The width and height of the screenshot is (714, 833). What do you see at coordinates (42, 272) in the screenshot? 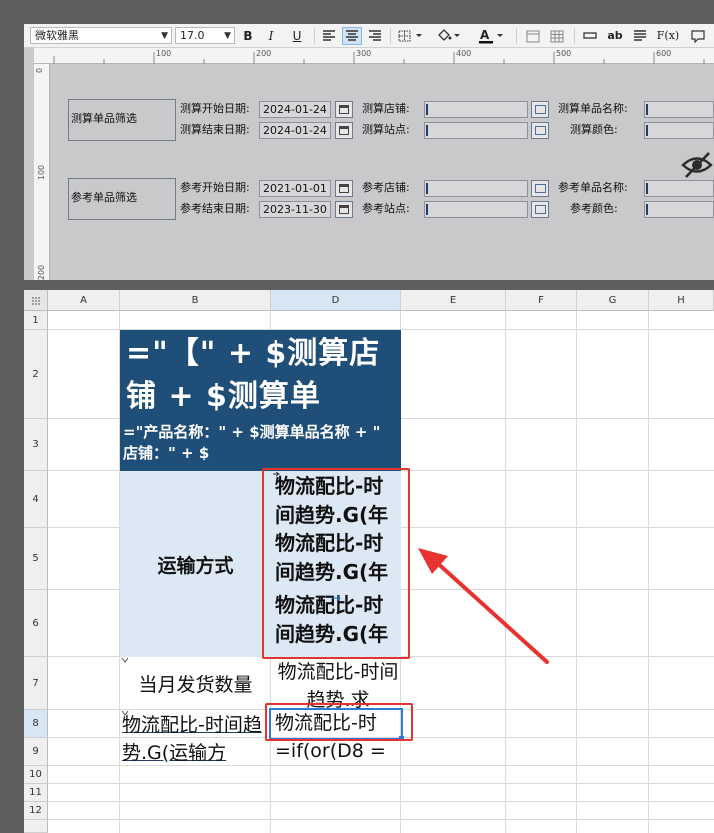
I see `ruler-mark: 200` at bounding box center [42, 272].